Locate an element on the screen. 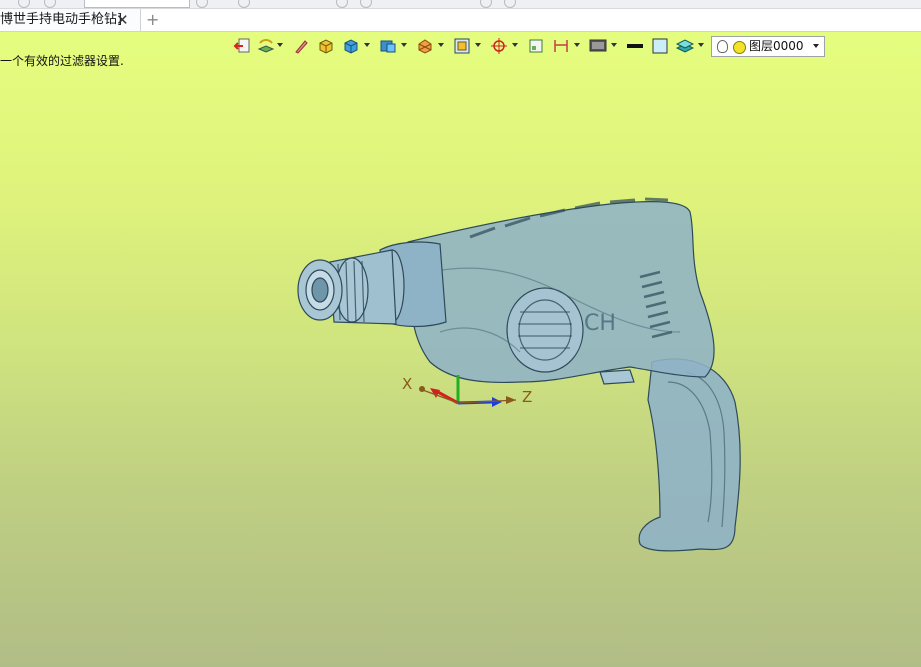 This screenshot has height=667, width=921. svg-text: CH is located at coordinates (600, 323).